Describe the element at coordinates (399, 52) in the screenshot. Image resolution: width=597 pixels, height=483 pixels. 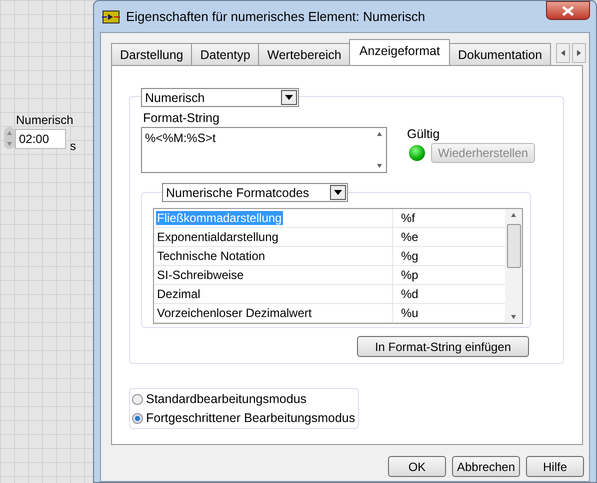
I see `tab: Anzeigeformat` at that location.